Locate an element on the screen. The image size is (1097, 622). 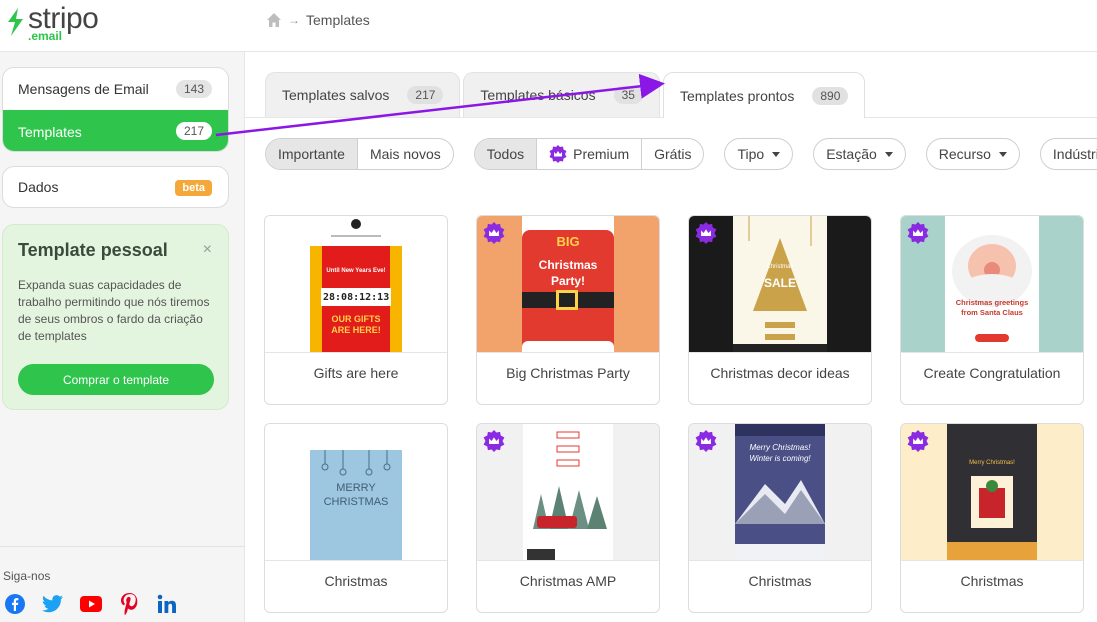
beta-badge: beta is located at coordinates (193, 188).